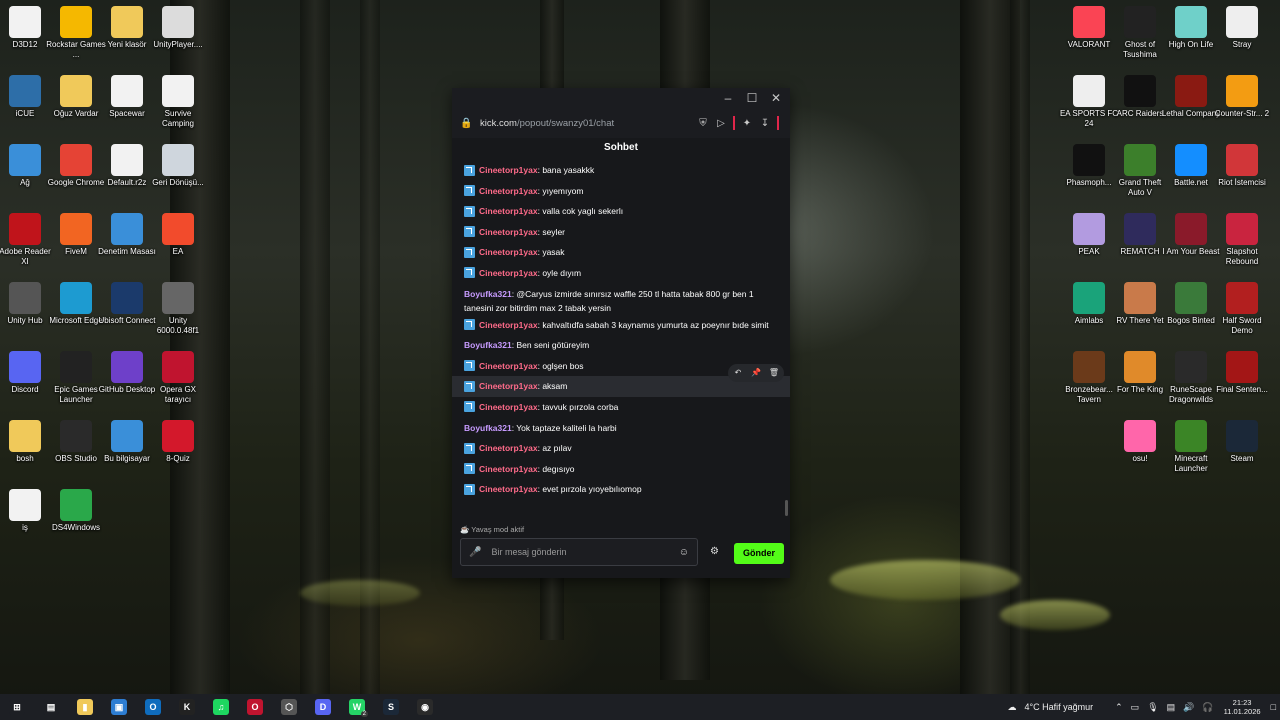 The height and width of the screenshot is (720, 1280). Describe the element at coordinates (1242, 95) in the screenshot. I see `desktop-shortcut: Counter-Str... 2` at that location.